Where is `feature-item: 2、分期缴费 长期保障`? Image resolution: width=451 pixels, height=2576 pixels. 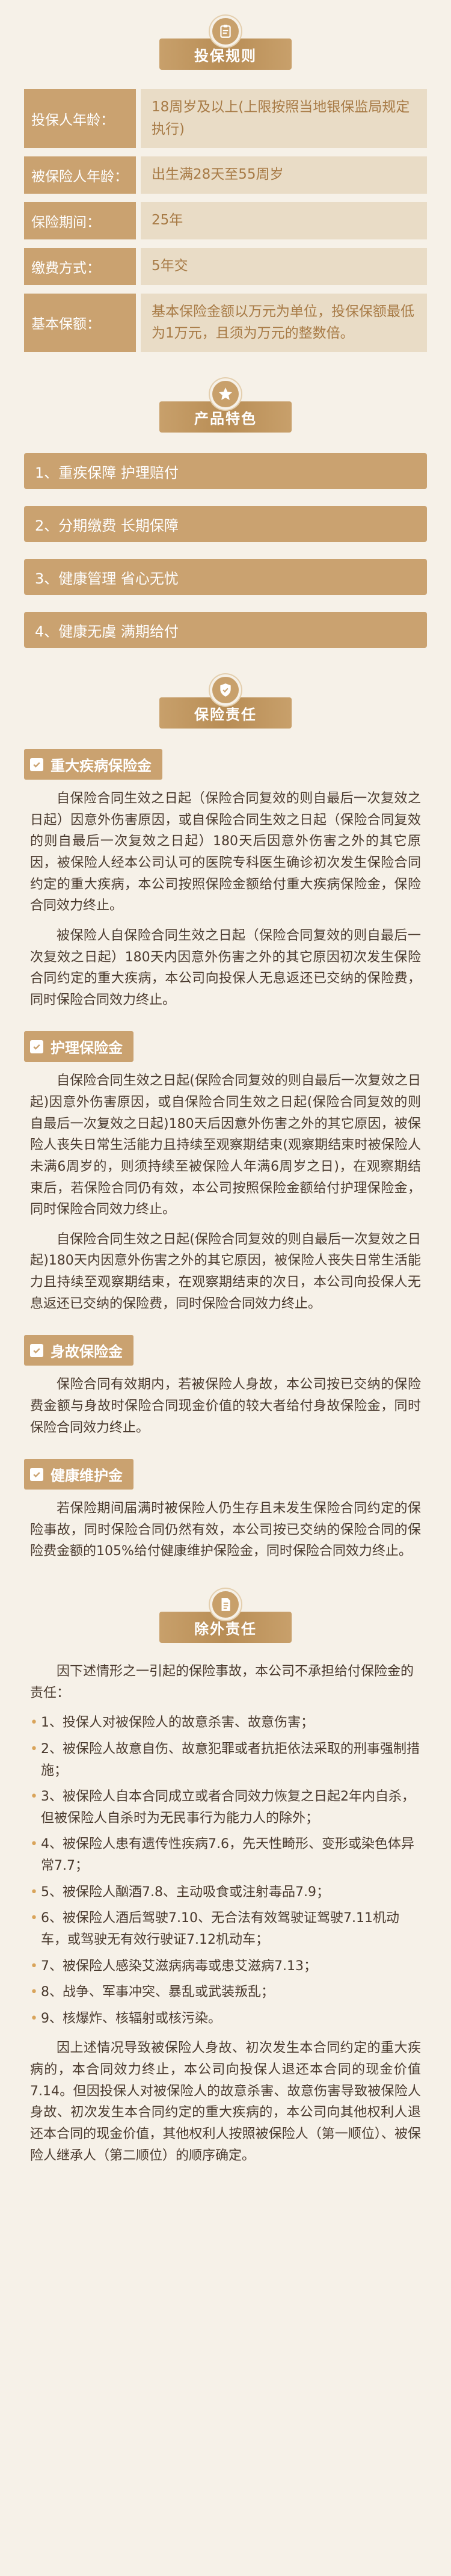
feature-item: 2、分期缴费 长期保障 is located at coordinates (226, 524).